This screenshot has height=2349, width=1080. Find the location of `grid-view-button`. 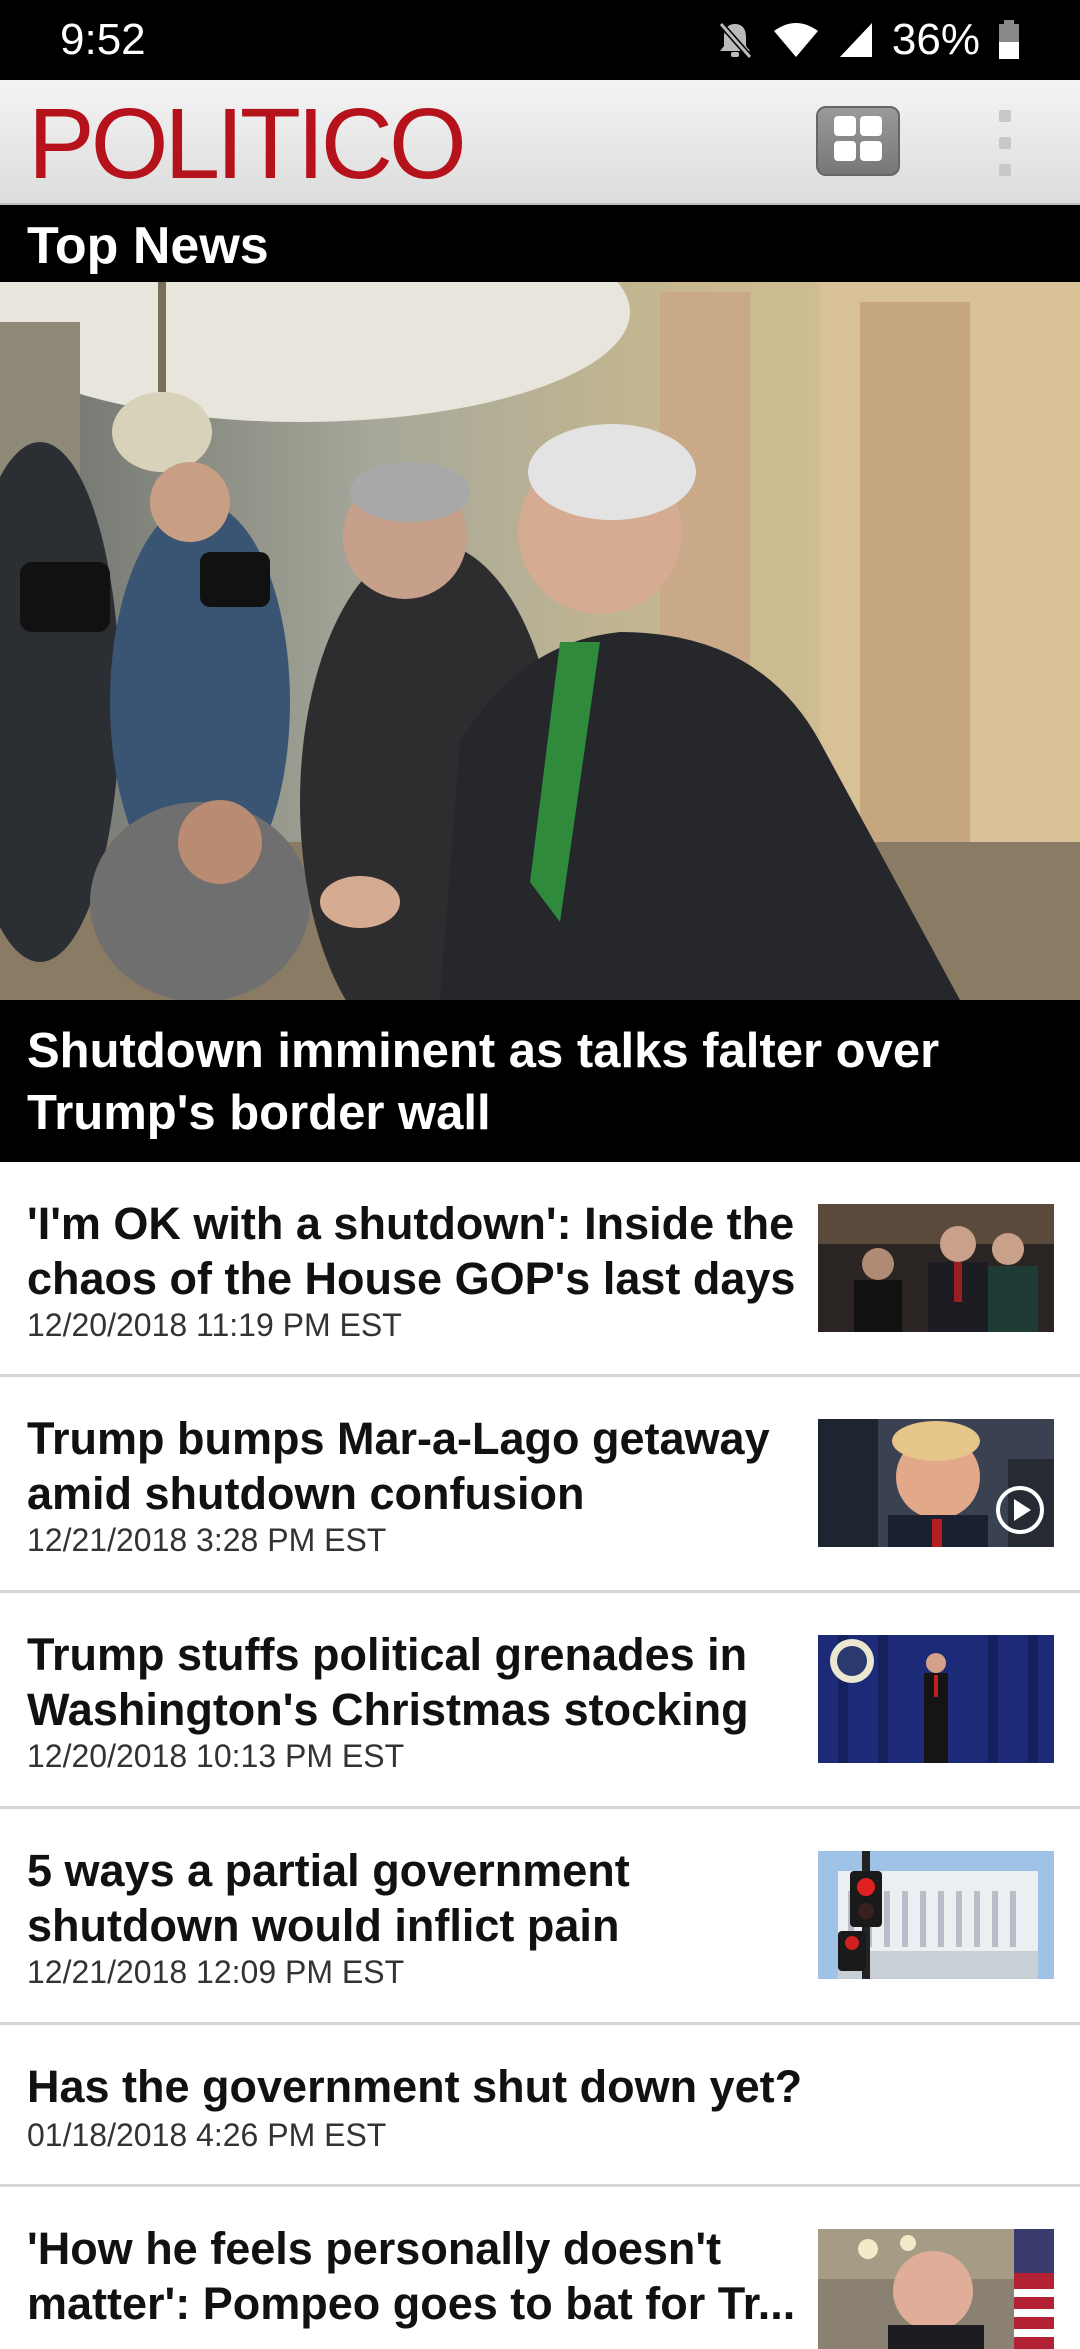

grid-view-button is located at coordinates (858, 141).